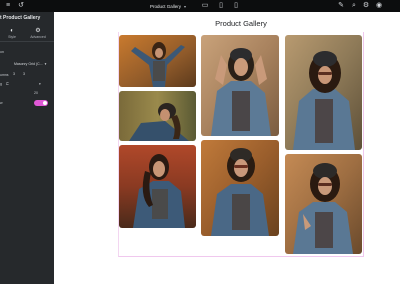  What do you see at coordinates (354, 6) in the screenshot?
I see `search-icon: ⌕` at bounding box center [354, 6].